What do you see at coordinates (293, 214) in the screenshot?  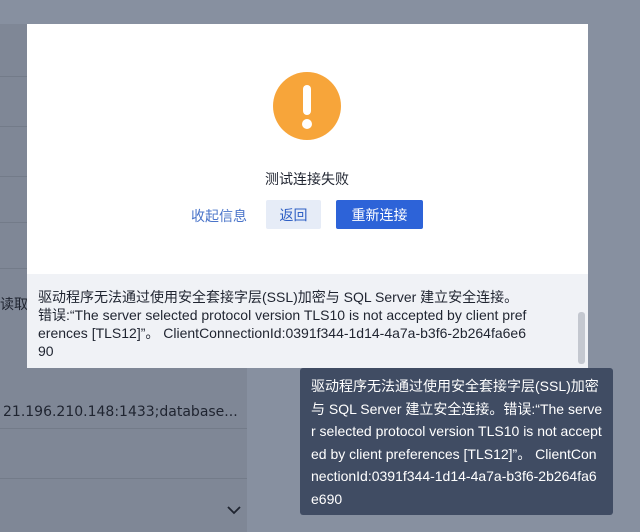 I see `back-button: 返回` at bounding box center [293, 214].